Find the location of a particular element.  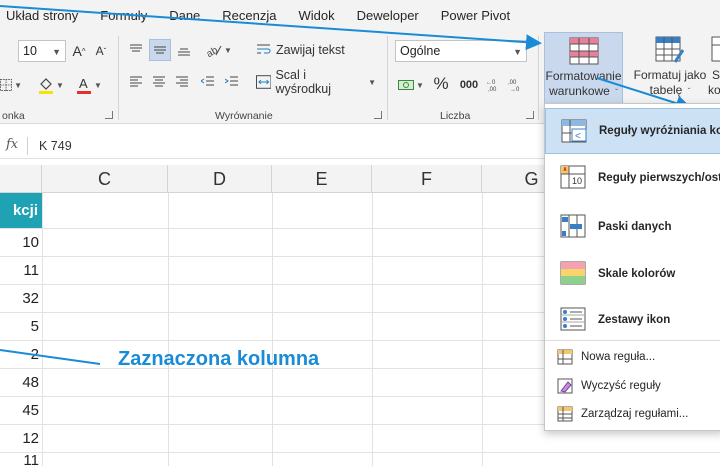

menu-item-highlight-rules: < Reguły wyróżniania ko is located at coordinates (632, 131).